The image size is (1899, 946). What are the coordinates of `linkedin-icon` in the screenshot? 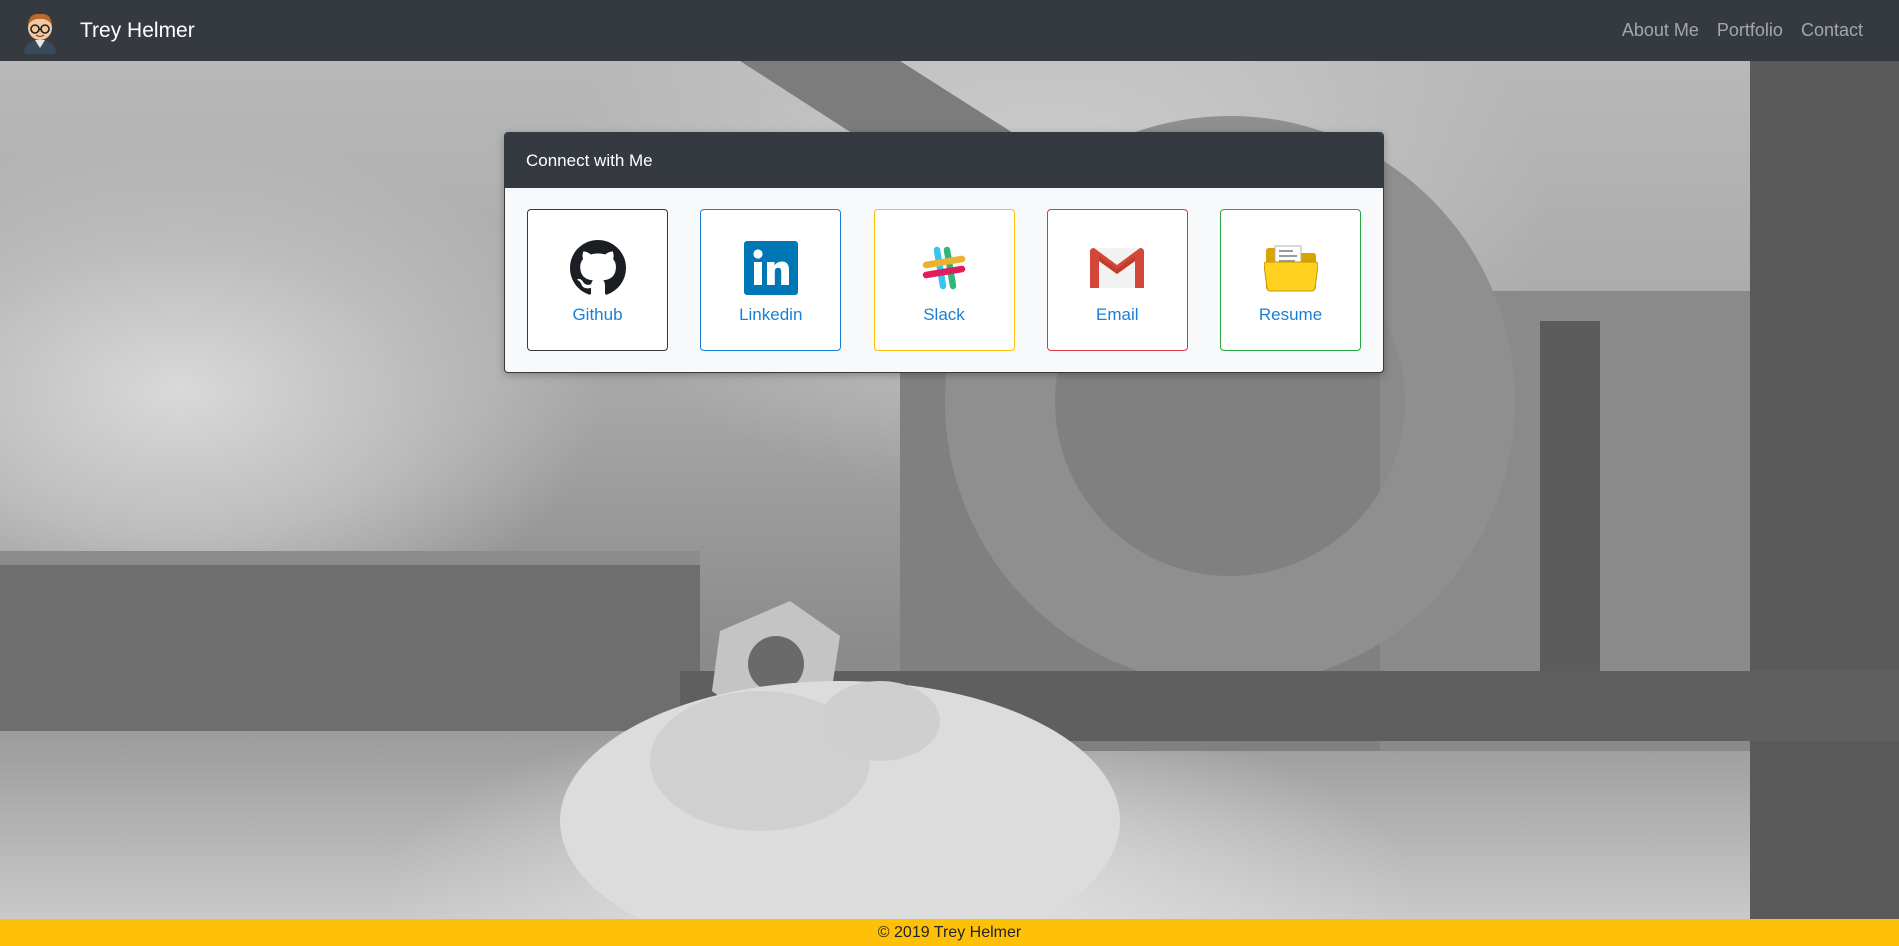 It's located at (771, 268).